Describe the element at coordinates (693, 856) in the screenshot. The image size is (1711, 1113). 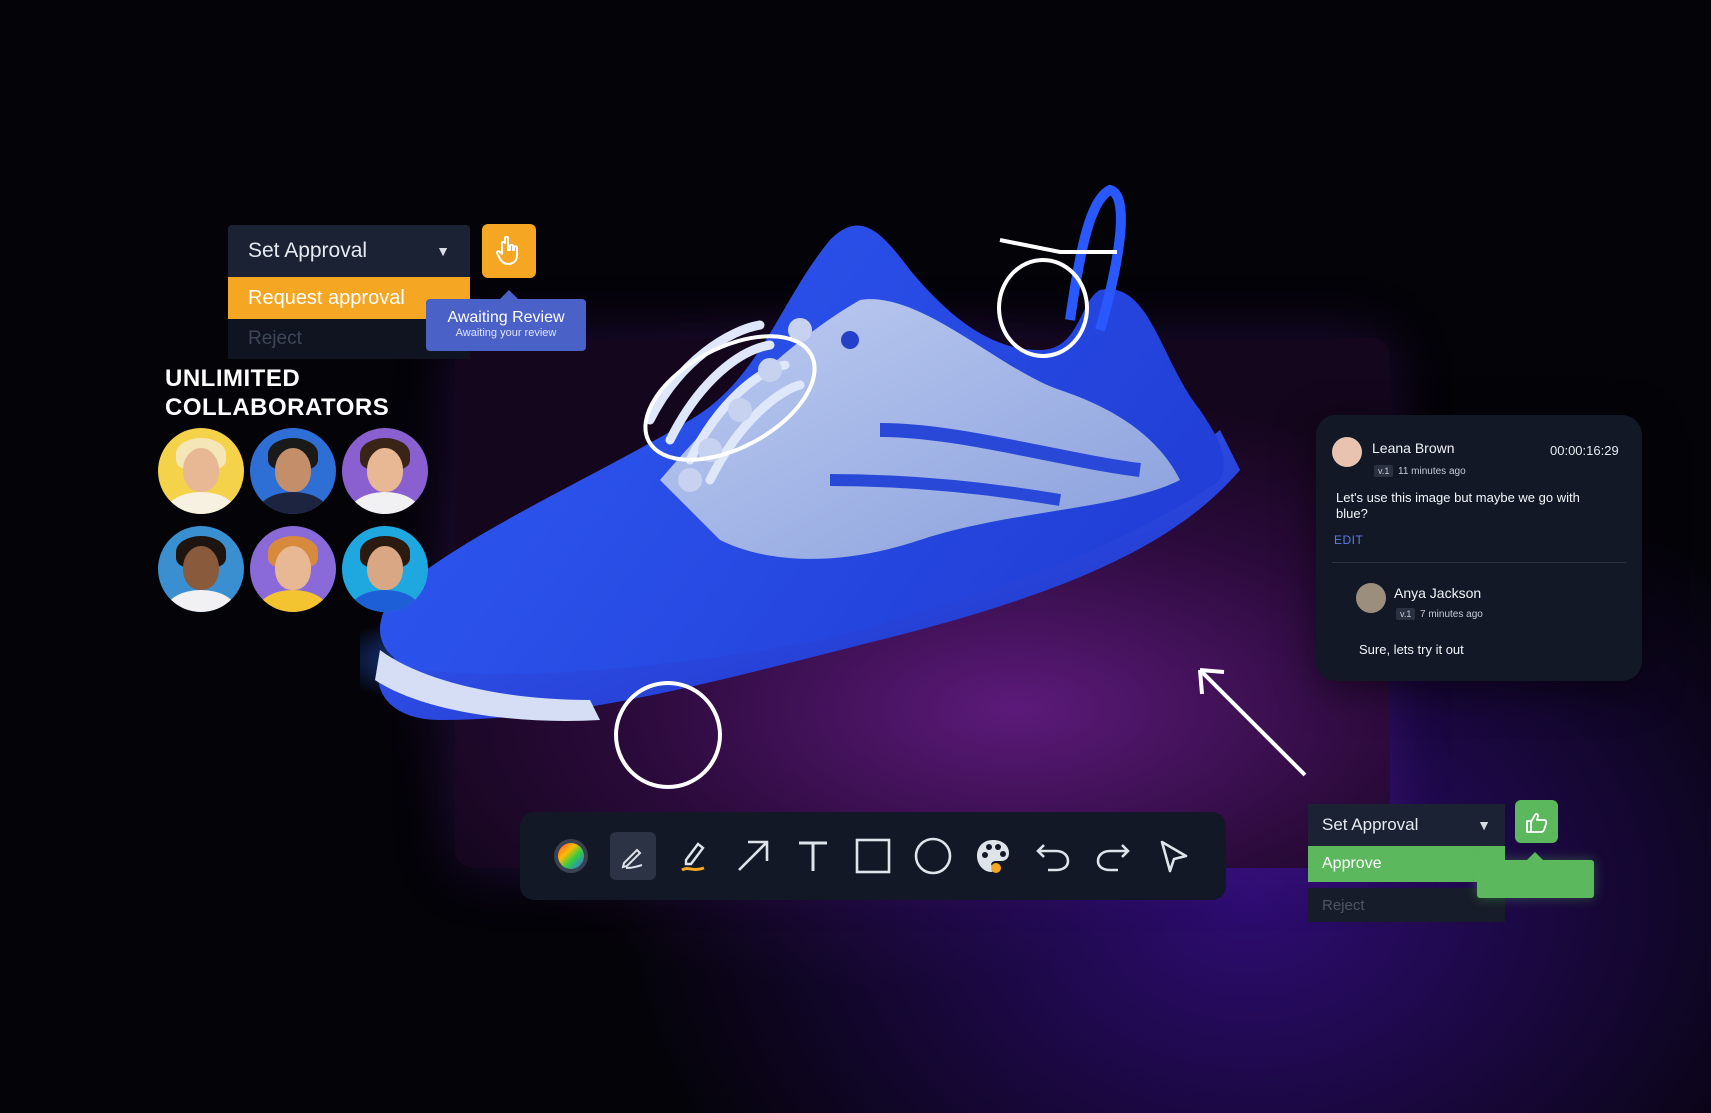
I see `highlighter-icon` at that location.